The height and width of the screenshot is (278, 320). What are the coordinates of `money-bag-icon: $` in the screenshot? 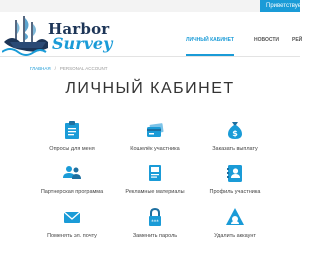 It's located at (235, 130).